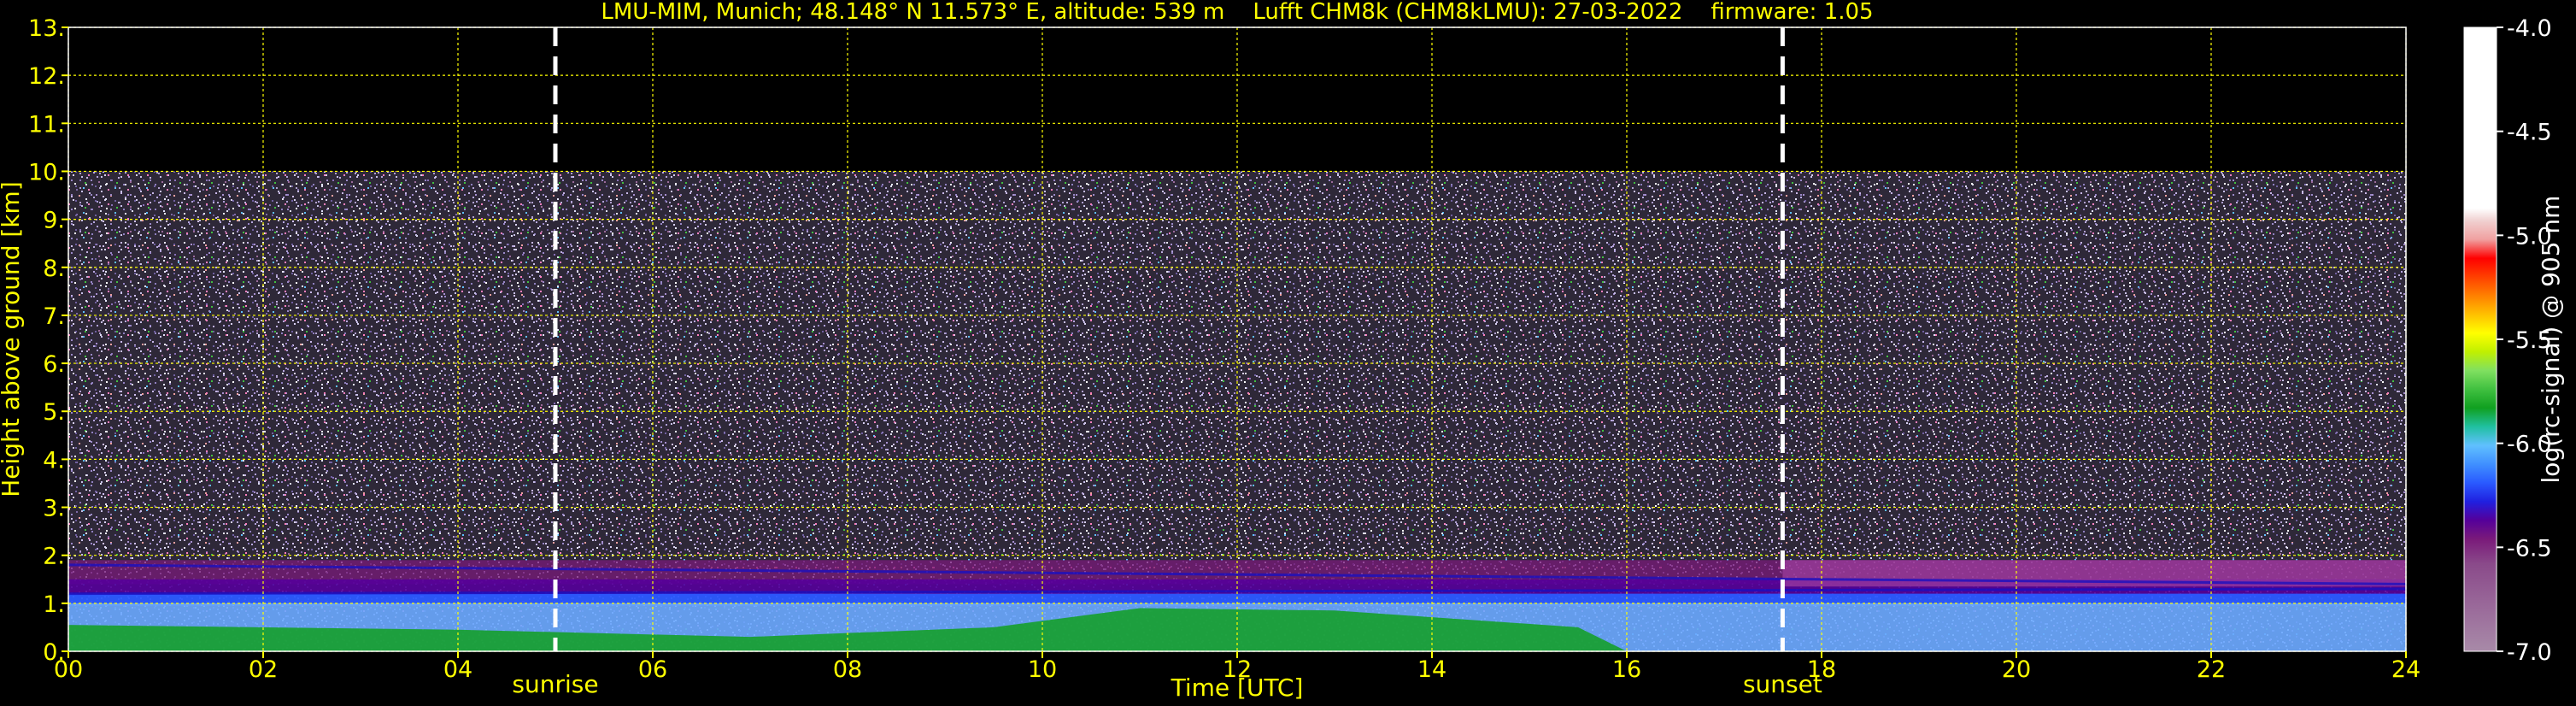 This screenshot has width=2576, height=706. Describe the element at coordinates (46, 28) in the screenshot. I see `y-tick-label: 13.` at that location.